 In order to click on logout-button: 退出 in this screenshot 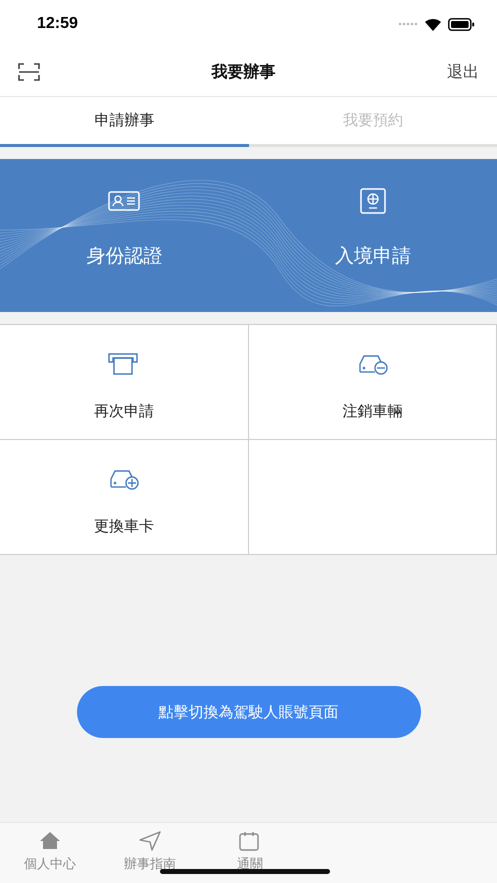, I will do `click(463, 72)`.